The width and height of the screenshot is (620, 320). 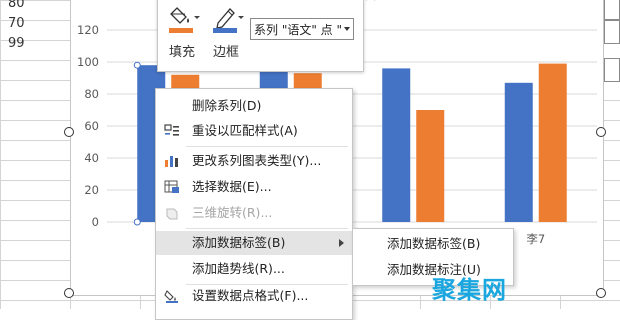 I want to click on submenu-item-label: 添加数据标签(B), so click(x=434, y=243).